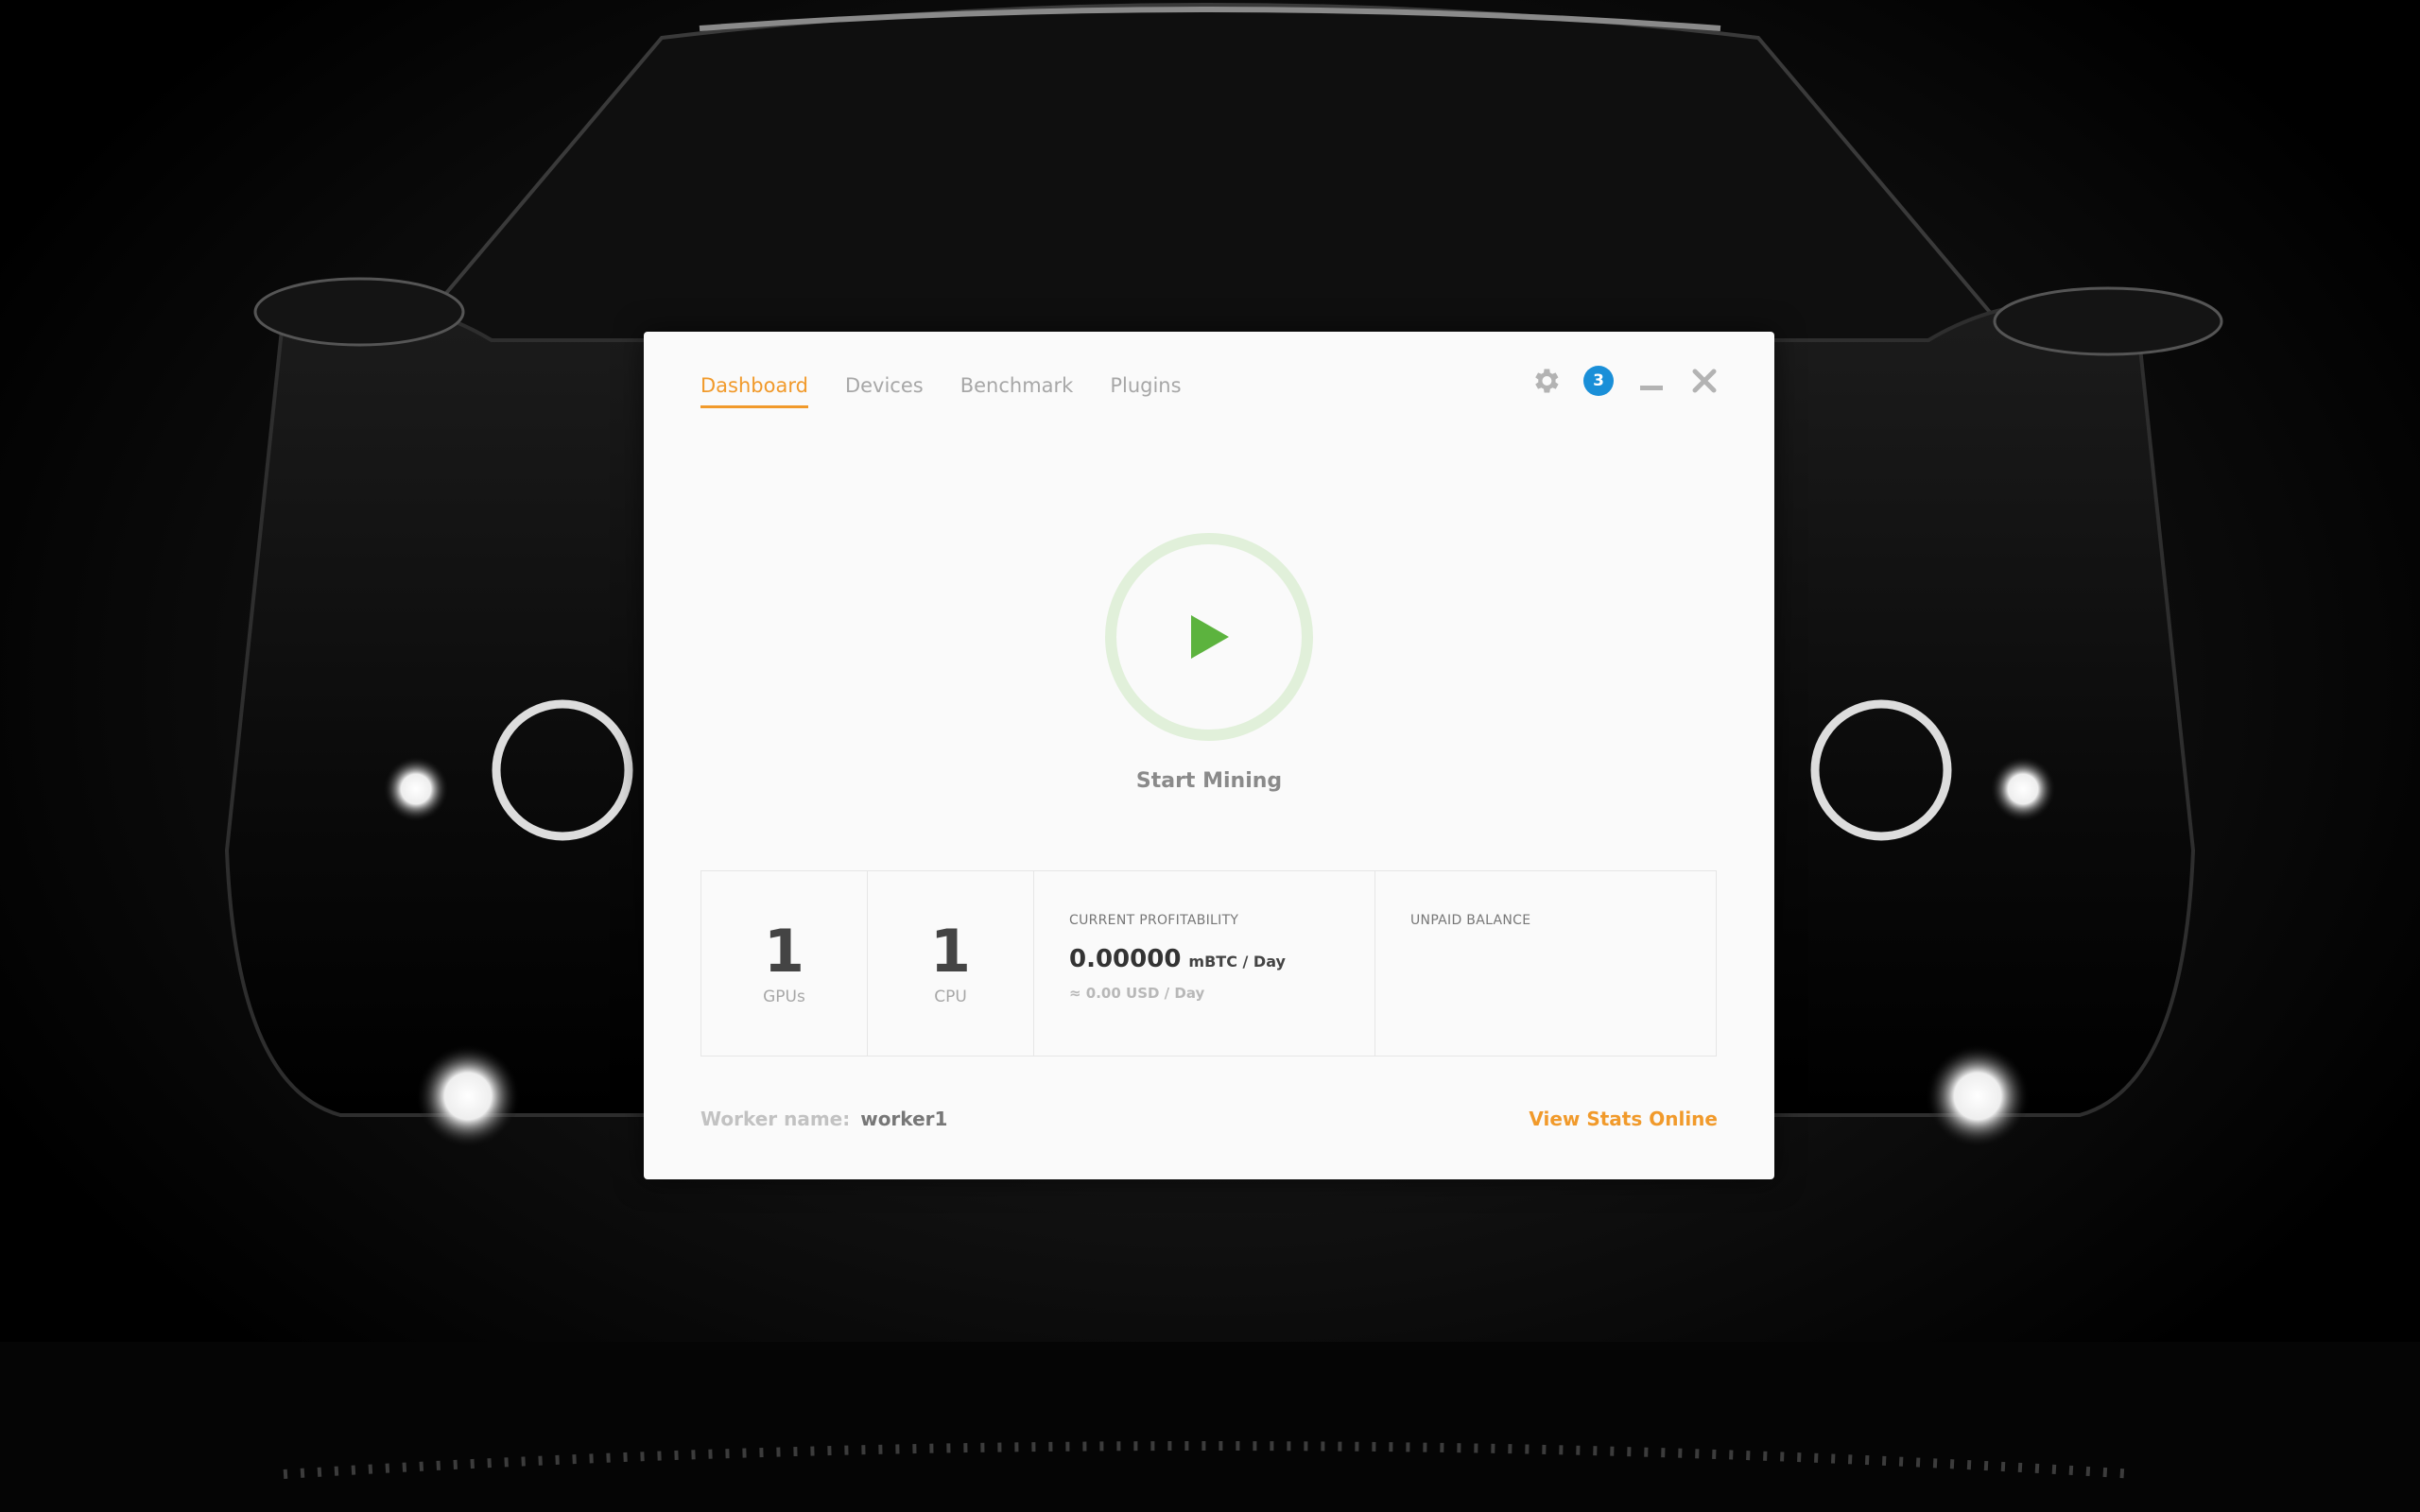  I want to click on start-mining-button, so click(1209, 637).